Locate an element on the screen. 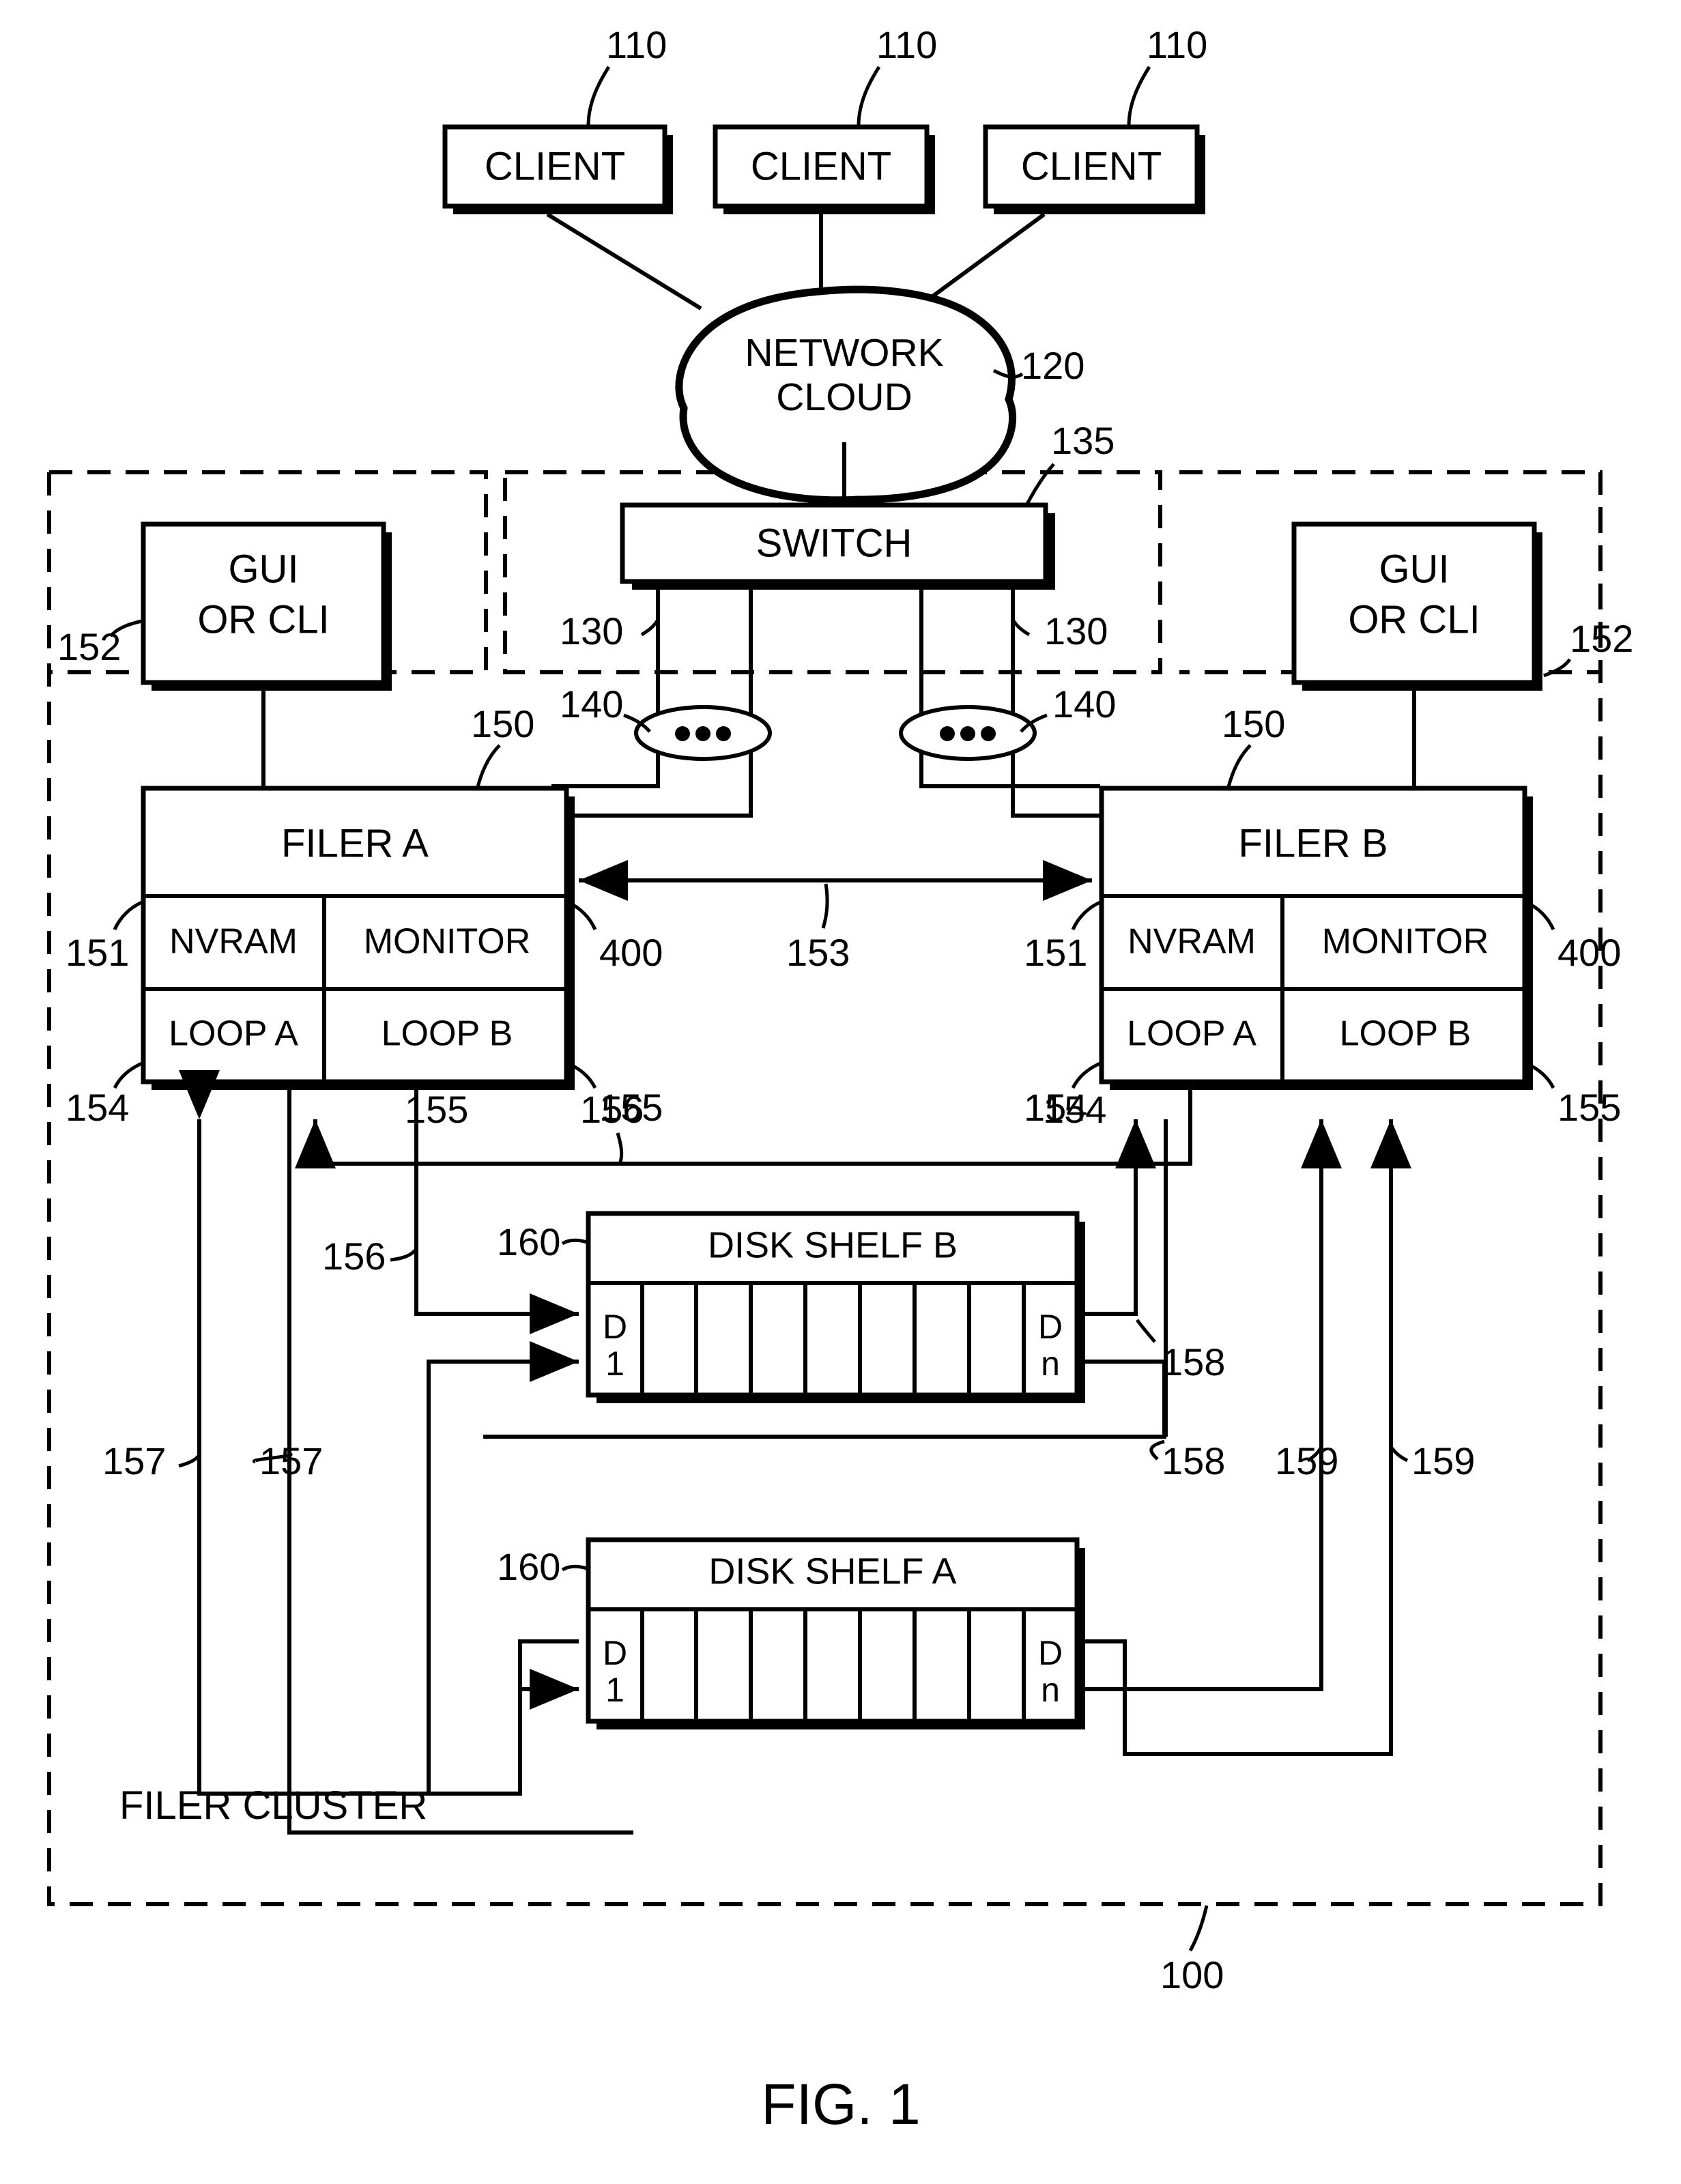 Image resolution: width=1681 pixels, height=2184 pixels. filer-a-ref-lead is located at coordinates (488, 766).